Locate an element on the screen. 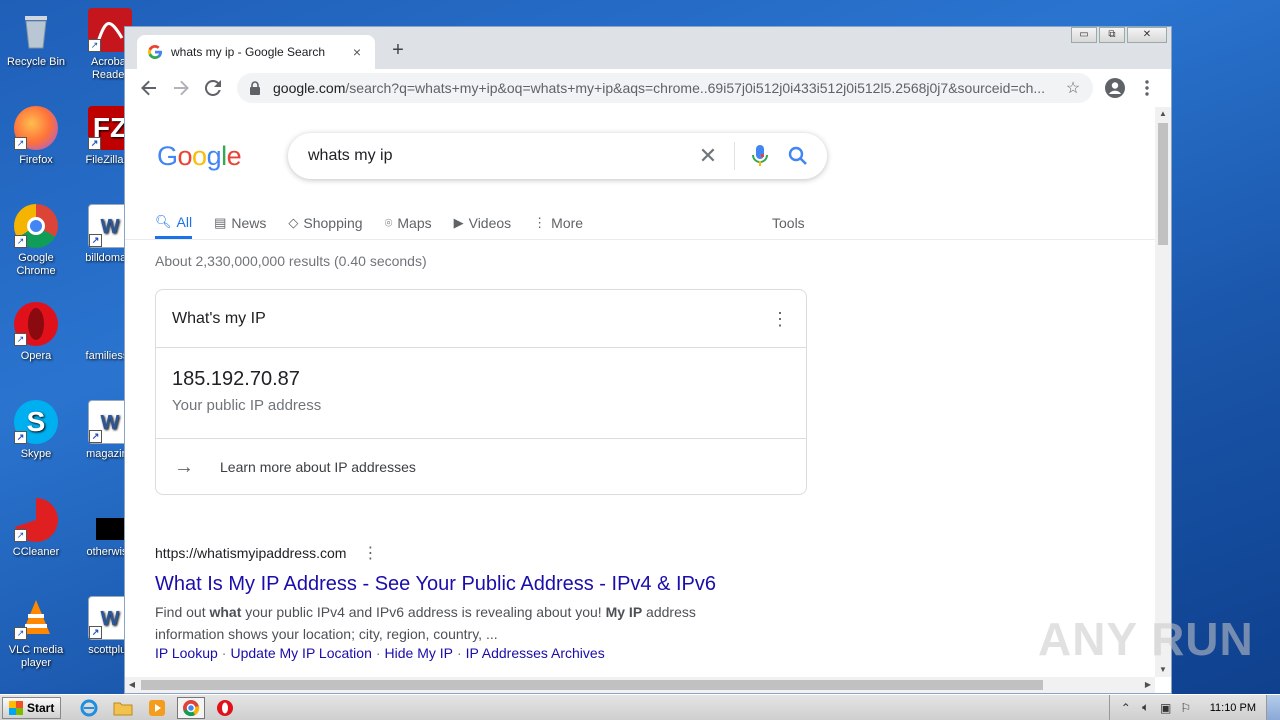 This screenshot has height=720, width=1280. media-player-icon is located at coordinates (157, 708).